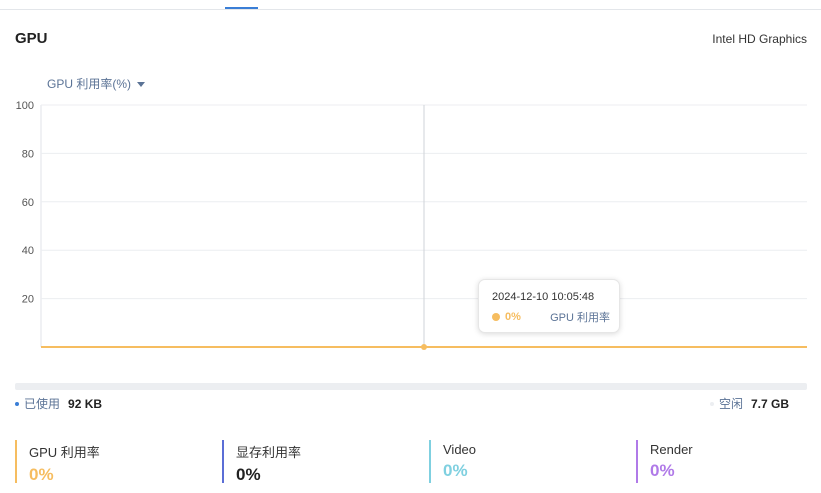 This screenshot has height=493, width=821. I want to click on tooltip-series-dot, so click(496, 317).